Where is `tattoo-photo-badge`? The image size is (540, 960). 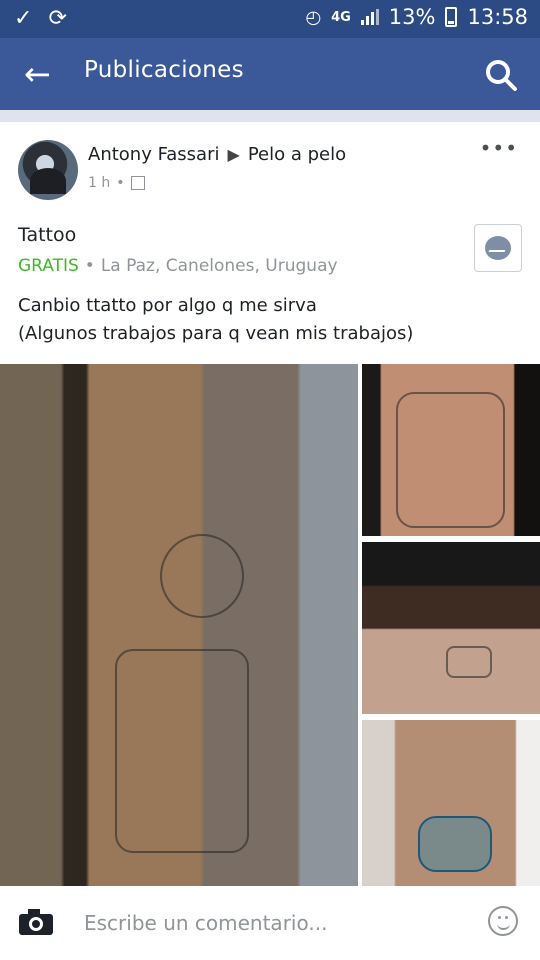 tattoo-photo-badge is located at coordinates (451, 803).